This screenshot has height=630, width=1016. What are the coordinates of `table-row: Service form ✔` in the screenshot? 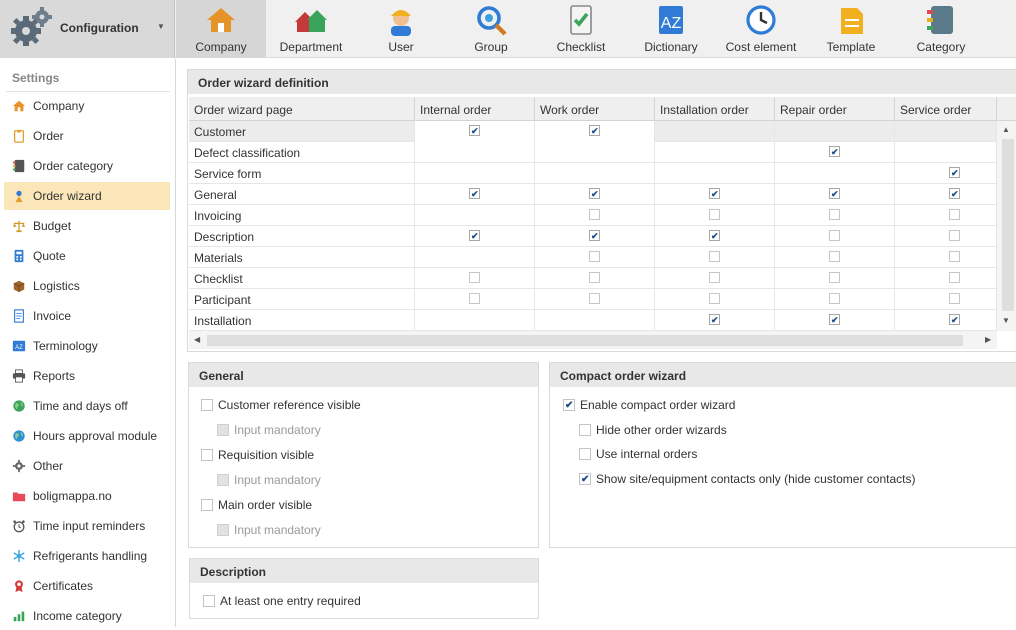 It's located at (593, 173).